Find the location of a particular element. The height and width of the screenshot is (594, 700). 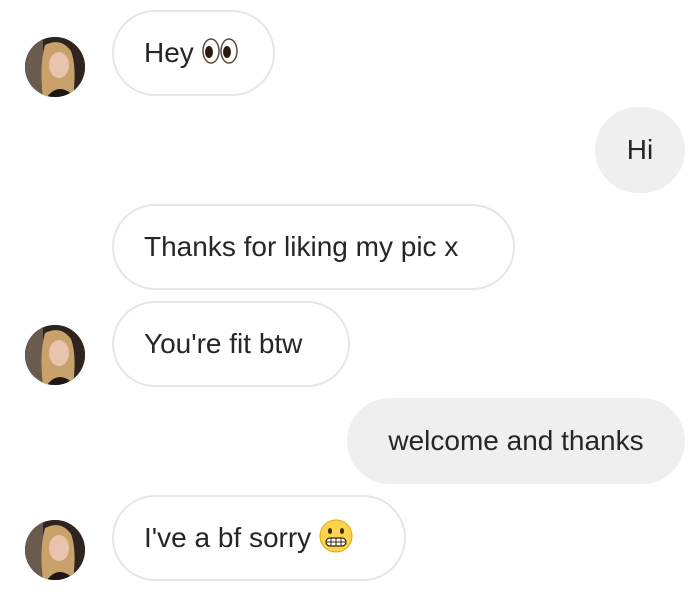

message-bubble-sent: welcome and thanks is located at coordinates (516, 441).